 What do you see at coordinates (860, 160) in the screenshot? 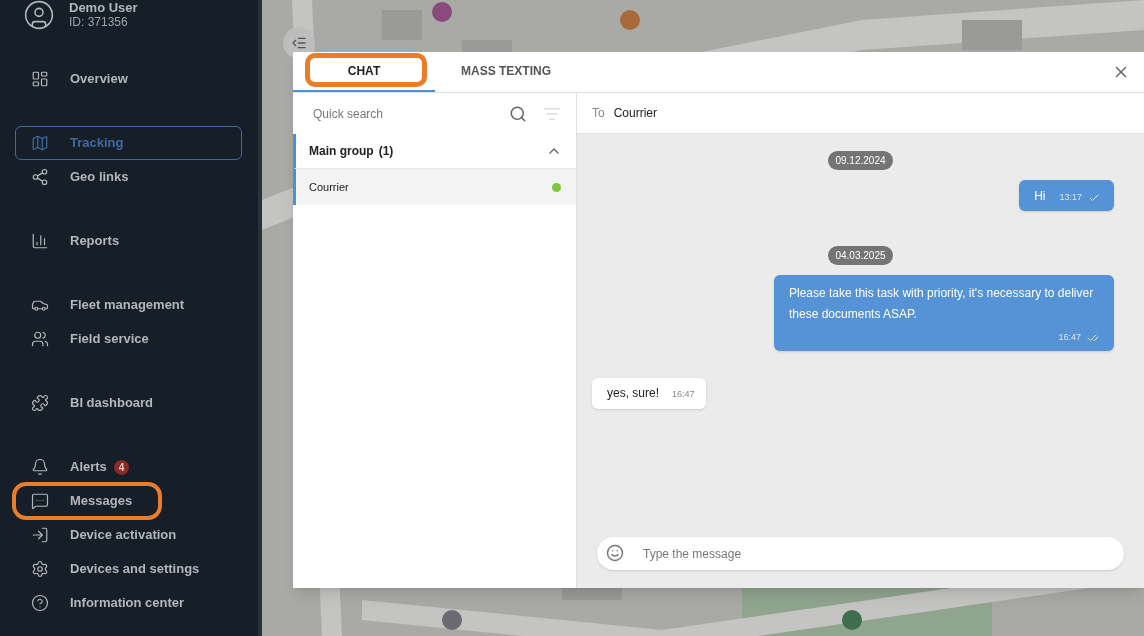
I see `date-chip: 09.12.2024` at bounding box center [860, 160].